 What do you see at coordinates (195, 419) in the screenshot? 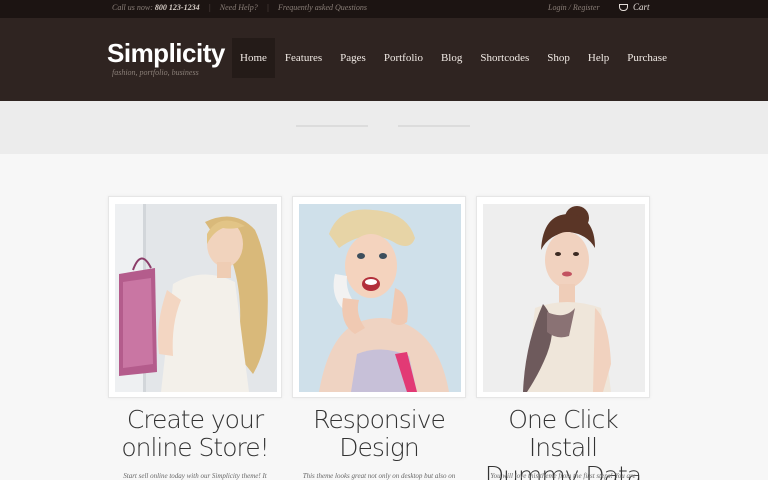
I see `feature-title-line: Create your` at bounding box center [195, 419].